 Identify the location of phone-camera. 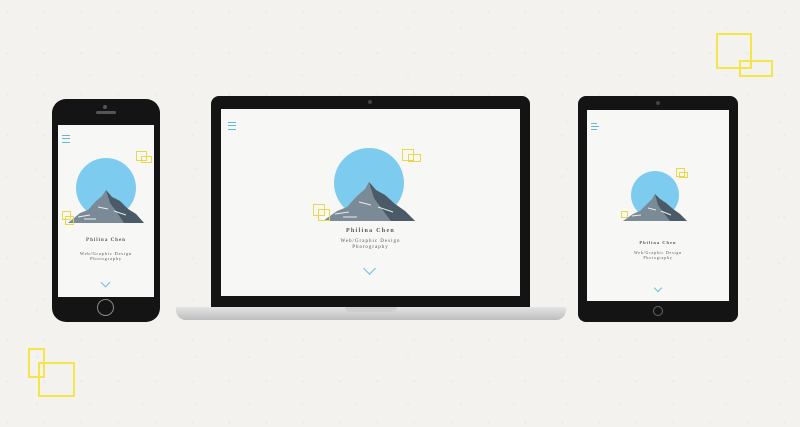
(105, 107).